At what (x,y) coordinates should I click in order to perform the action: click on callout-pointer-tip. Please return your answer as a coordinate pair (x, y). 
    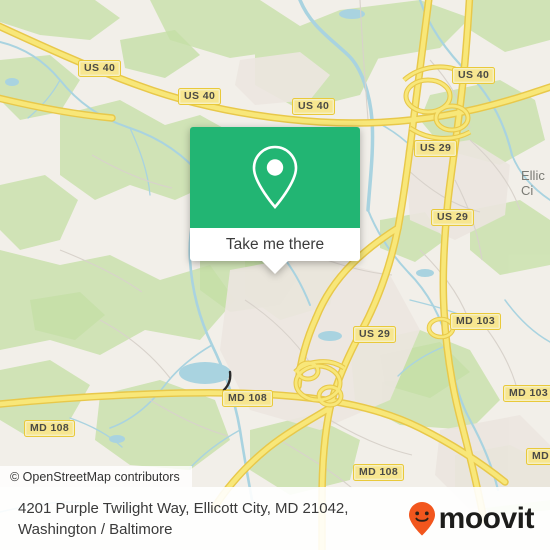
    Looking at the image, I should click on (275, 267).